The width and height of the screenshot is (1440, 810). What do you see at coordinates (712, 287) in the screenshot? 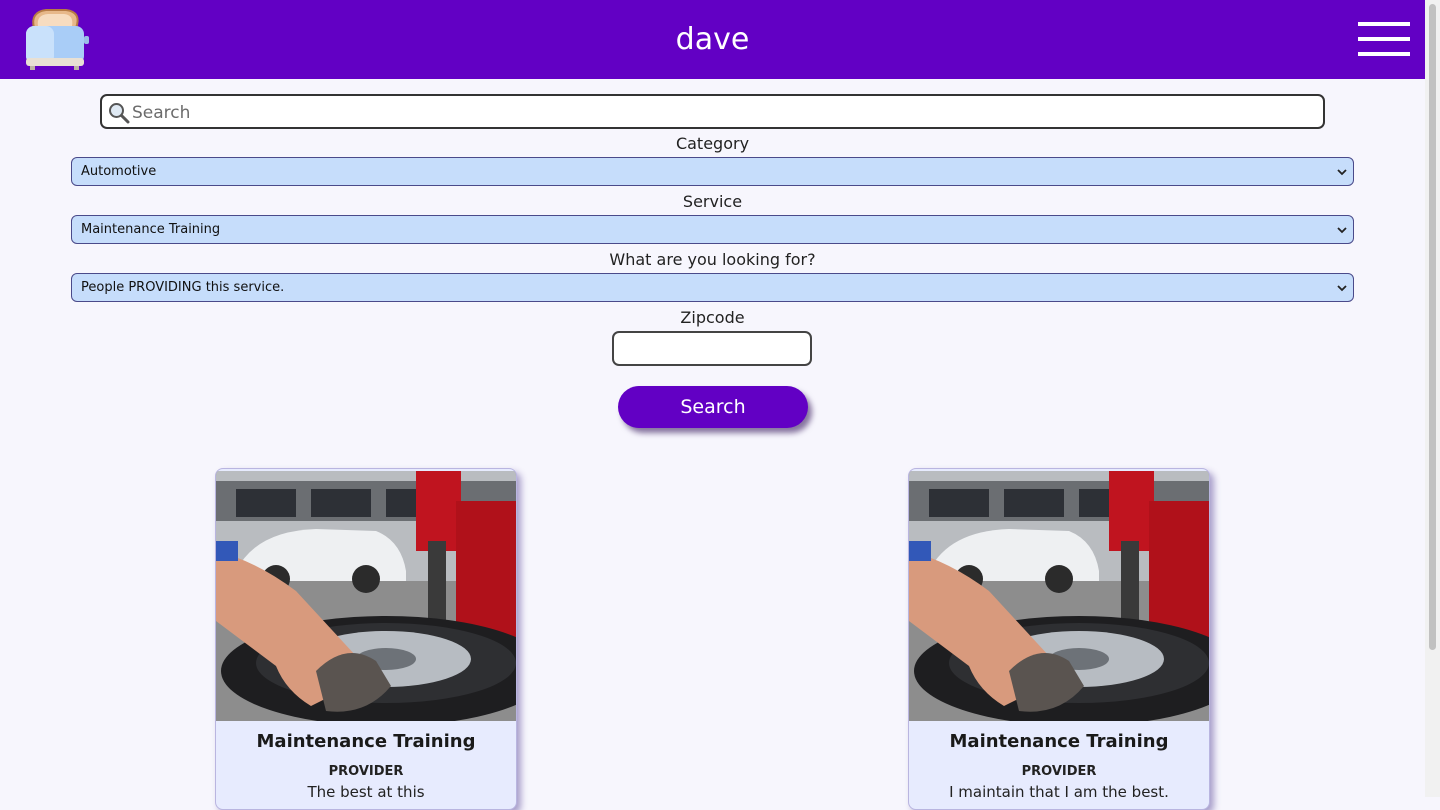
I see `looking-for-select: People PROVIDING this service.` at bounding box center [712, 287].